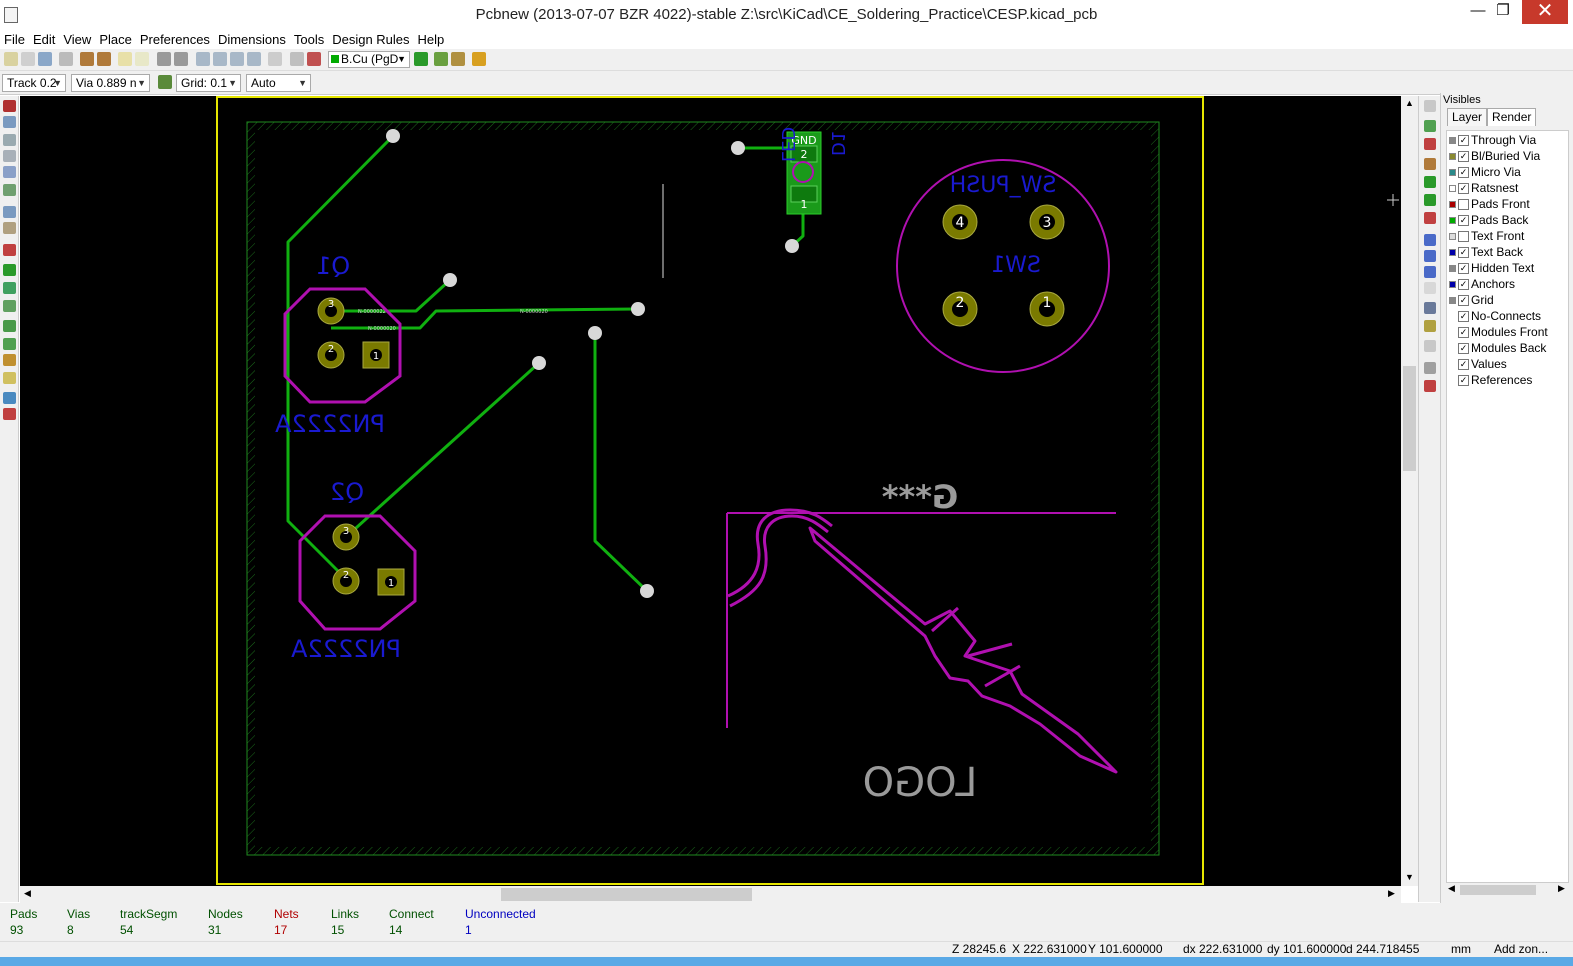  I want to click on tab-layer: Layer, so click(1467, 117).